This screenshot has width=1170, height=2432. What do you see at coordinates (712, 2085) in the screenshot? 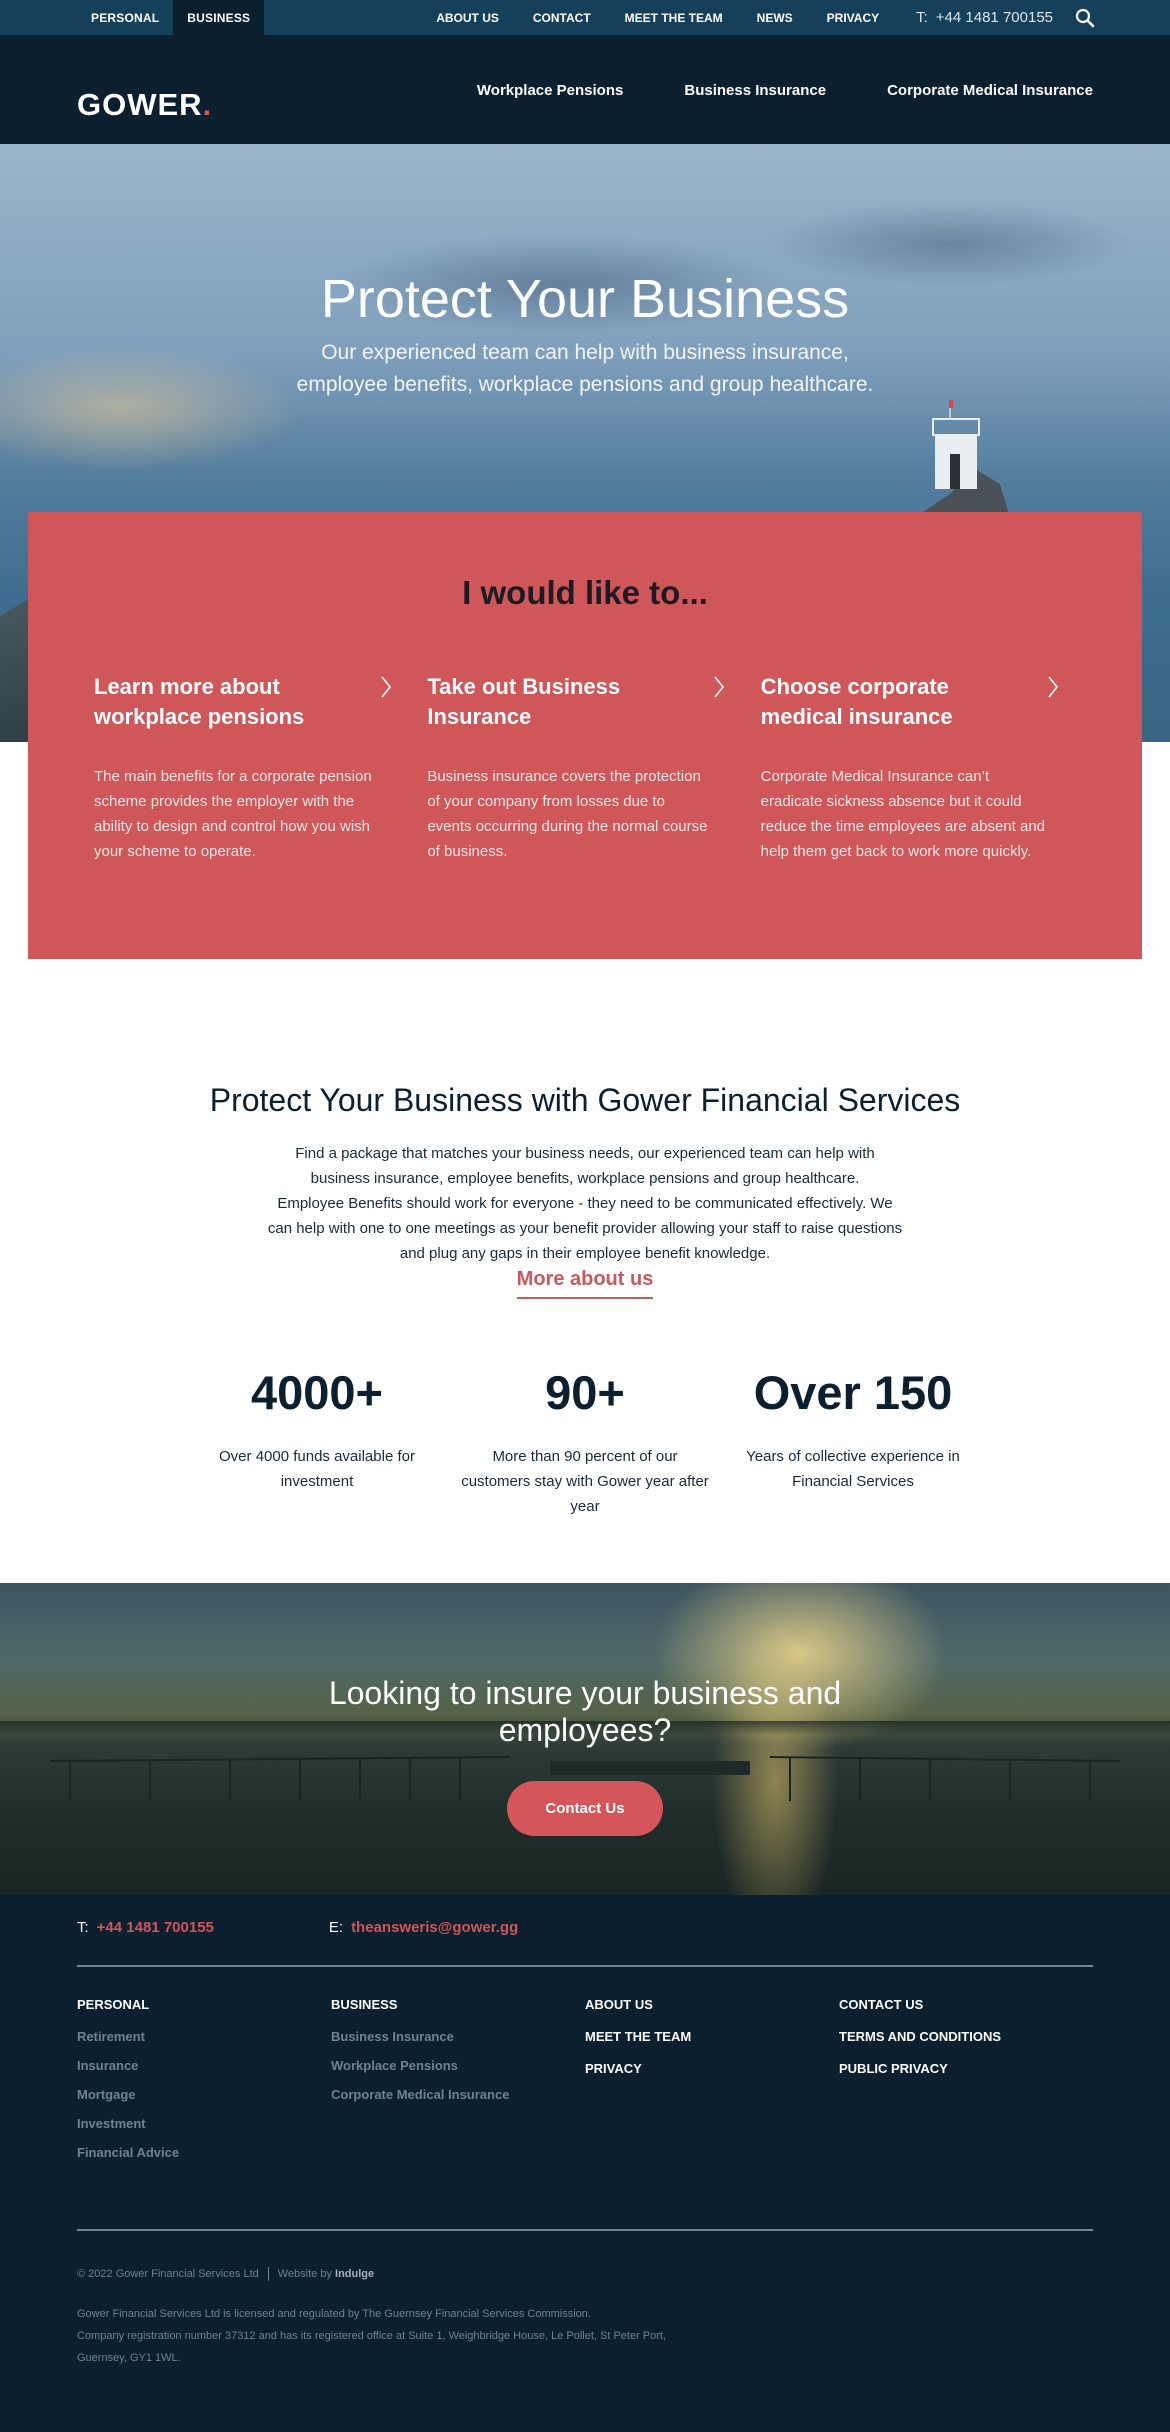
I see `footer-col-about: ABOUT US MEET THE TEAM PRIVACY` at bounding box center [712, 2085].